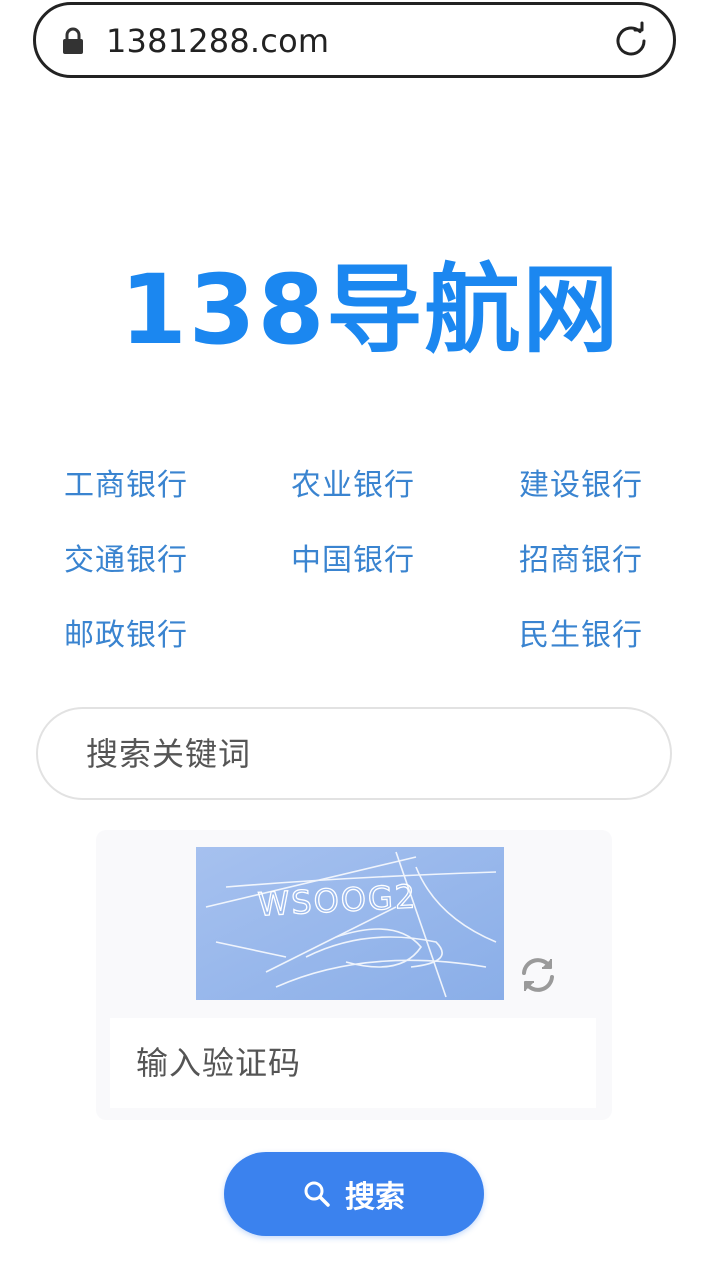 The image size is (707, 1280). What do you see at coordinates (126, 482) in the screenshot?
I see `bank-link-icbc: 工商银行` at bounding box center [126, 482].